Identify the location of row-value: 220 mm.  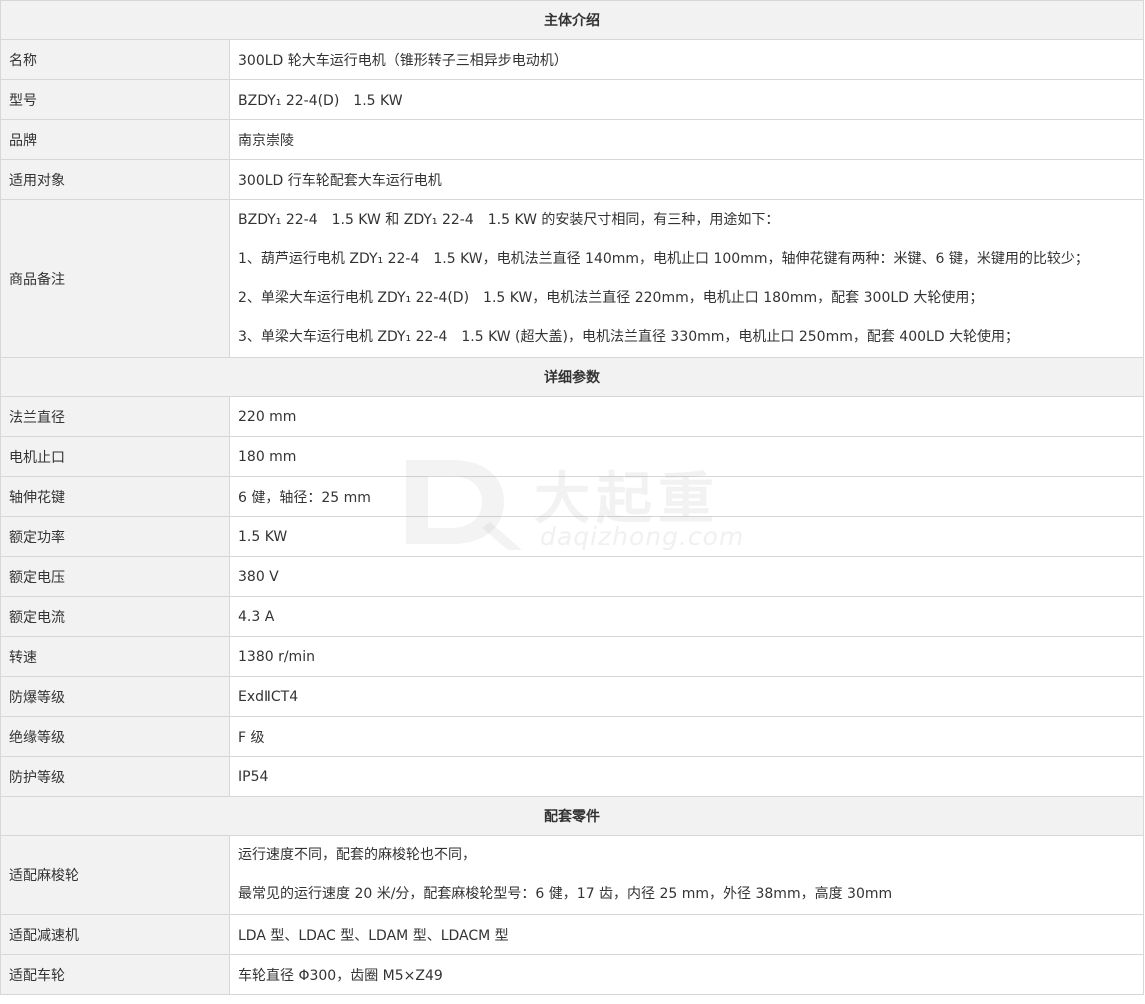
(686, 416).